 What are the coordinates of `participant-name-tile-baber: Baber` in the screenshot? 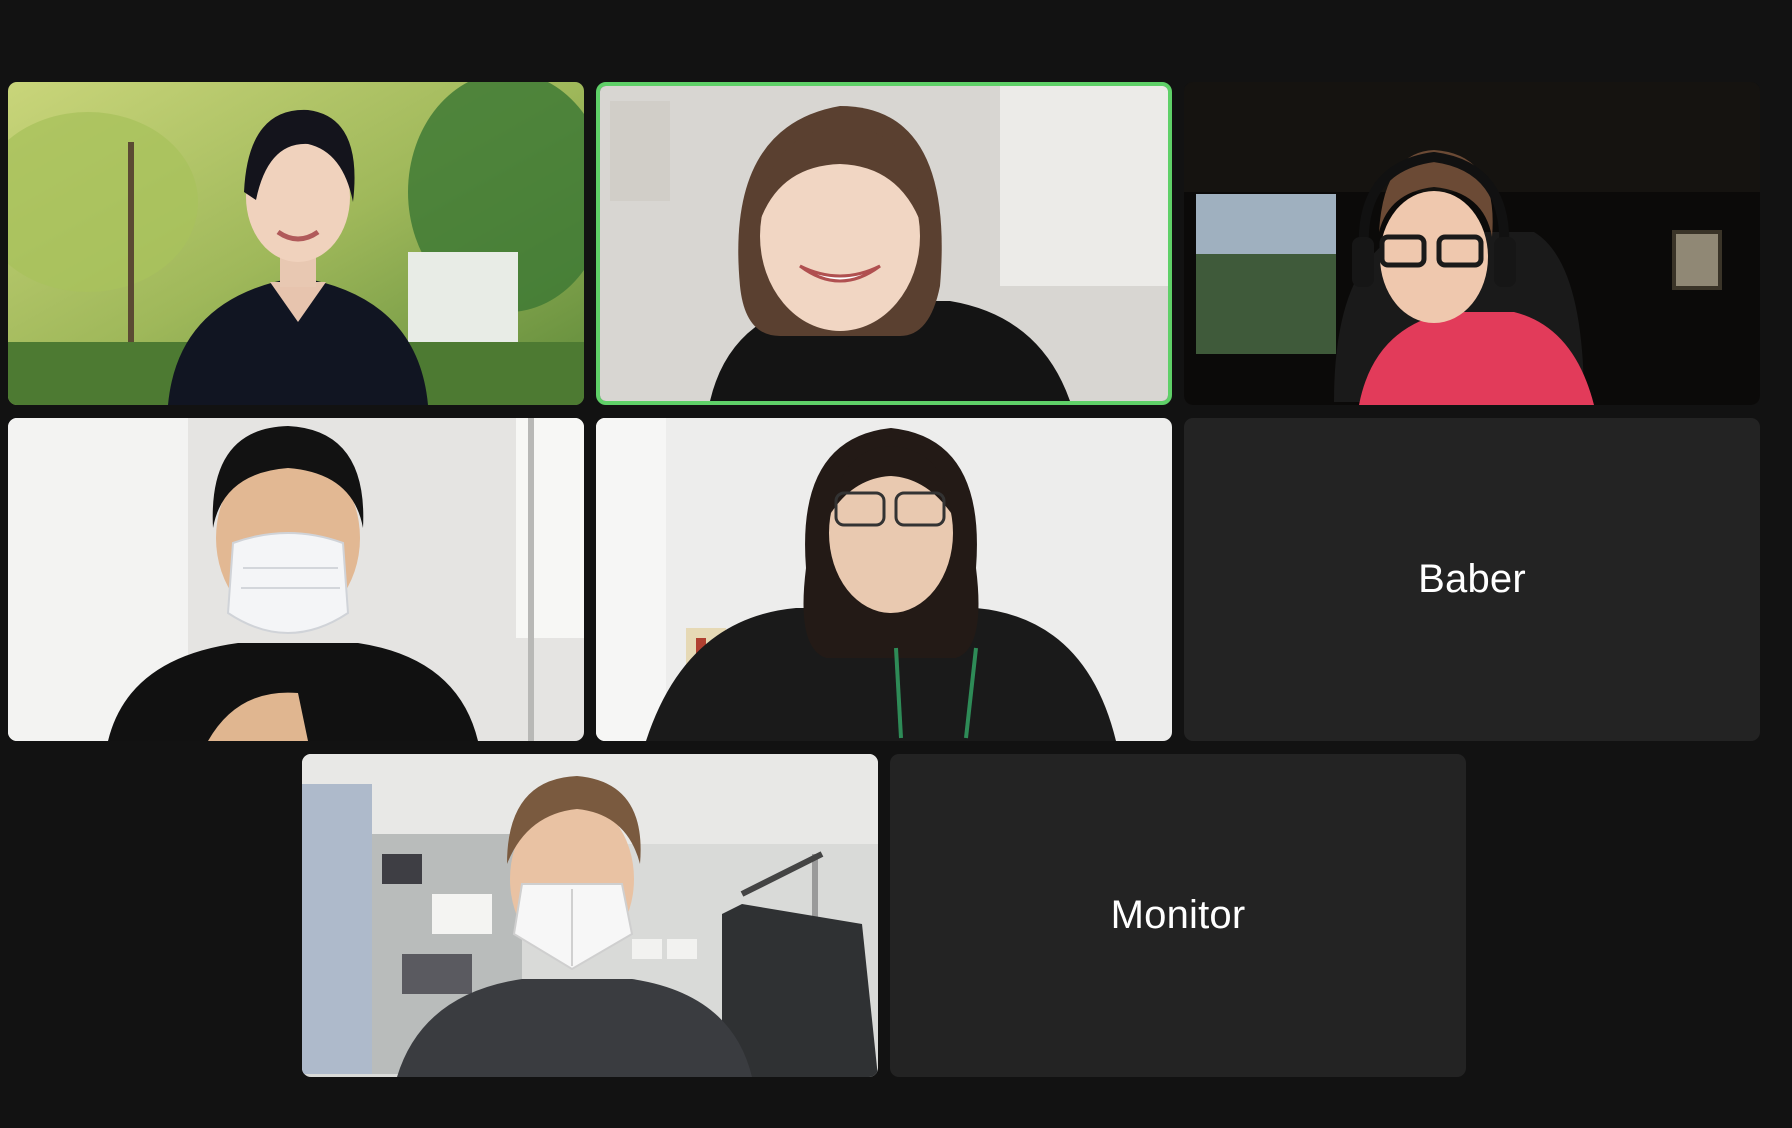 It's located at (1472, 579).